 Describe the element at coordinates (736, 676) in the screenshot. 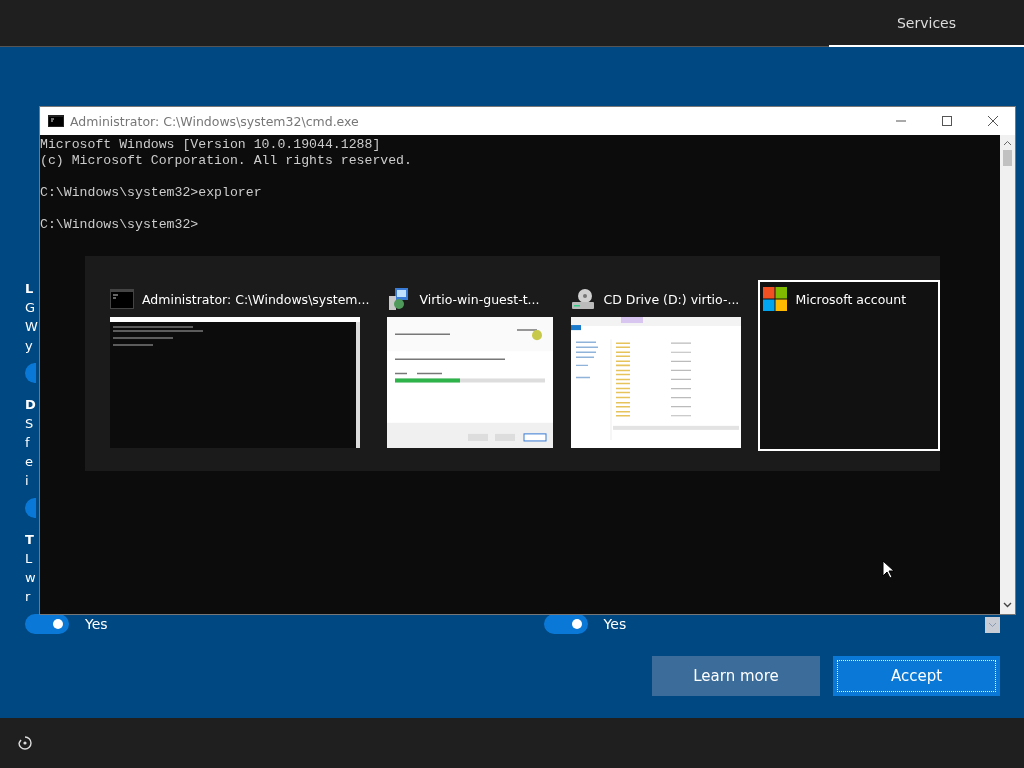

I see `learn-more-button: Learn more` at that location.